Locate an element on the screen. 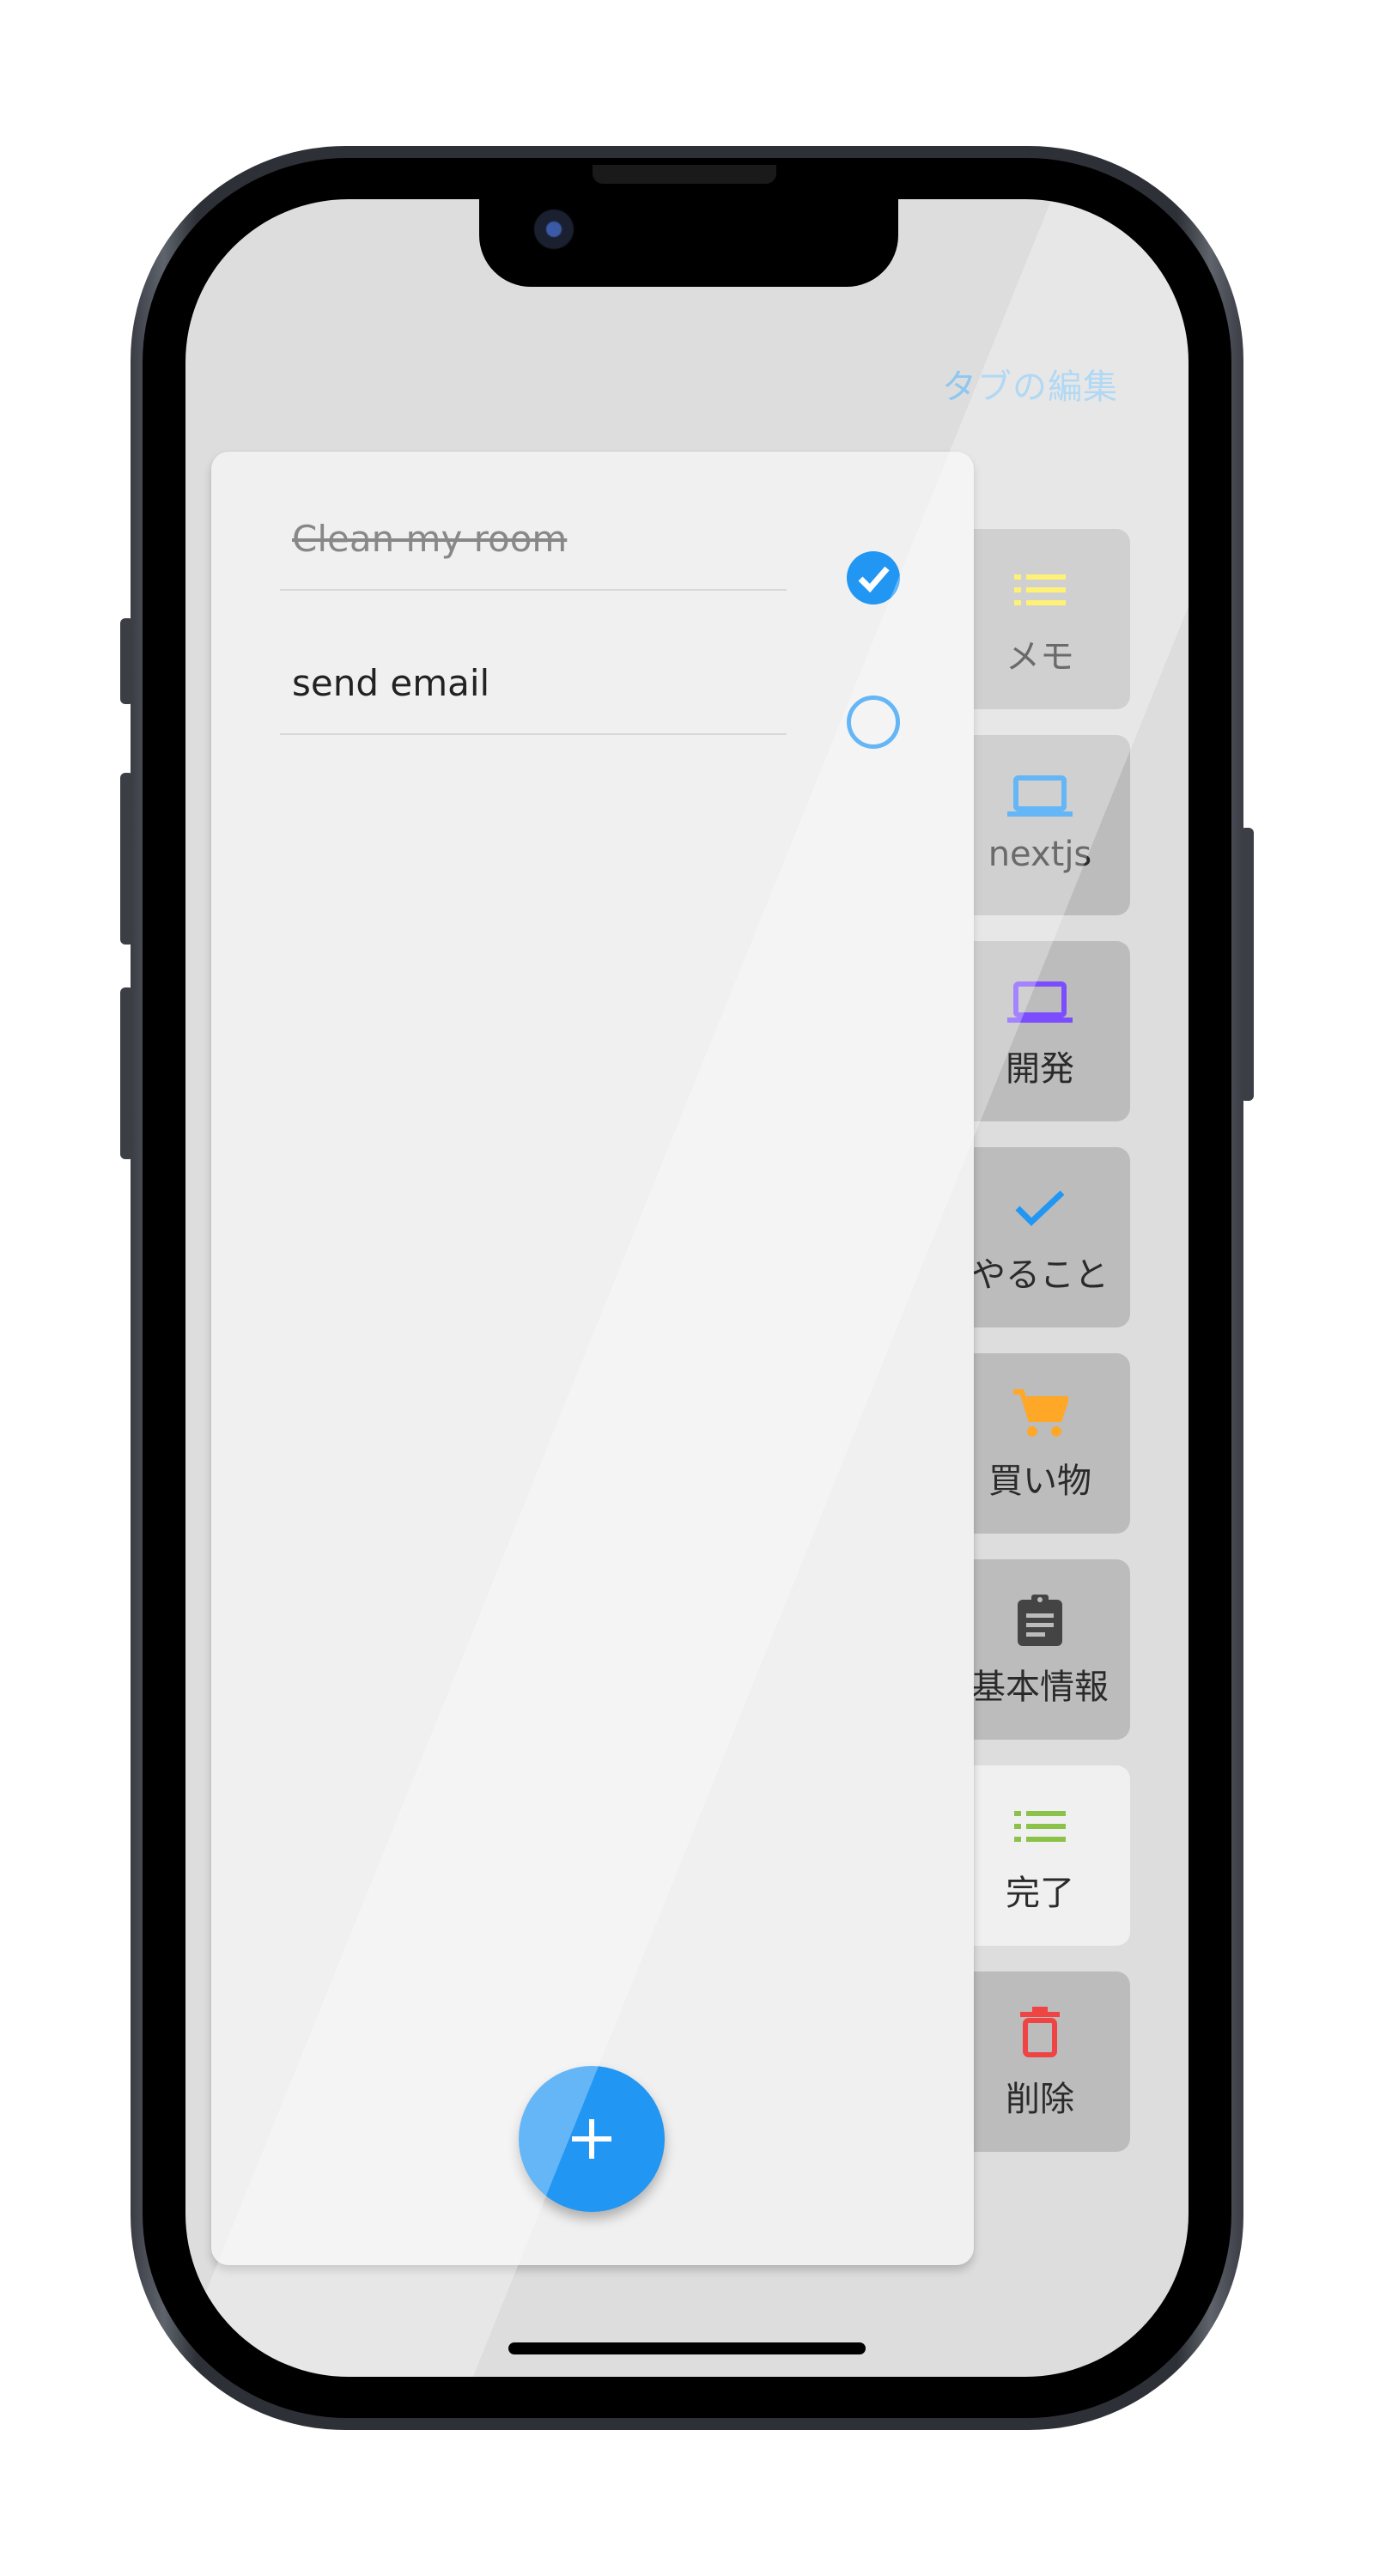 The width and height of the screenshot is (1374, 2576). tab-nextjs: nextjs is located at coordinates (1040, 825).